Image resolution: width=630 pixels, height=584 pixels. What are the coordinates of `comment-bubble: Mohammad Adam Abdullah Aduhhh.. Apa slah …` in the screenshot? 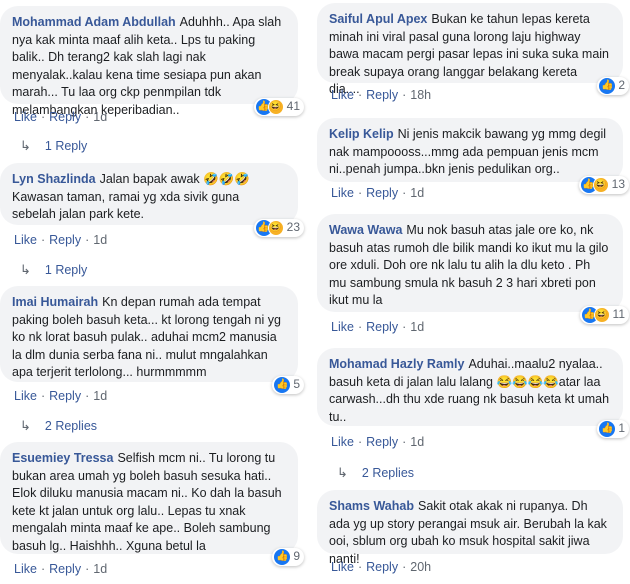 It's located at (152, 61).